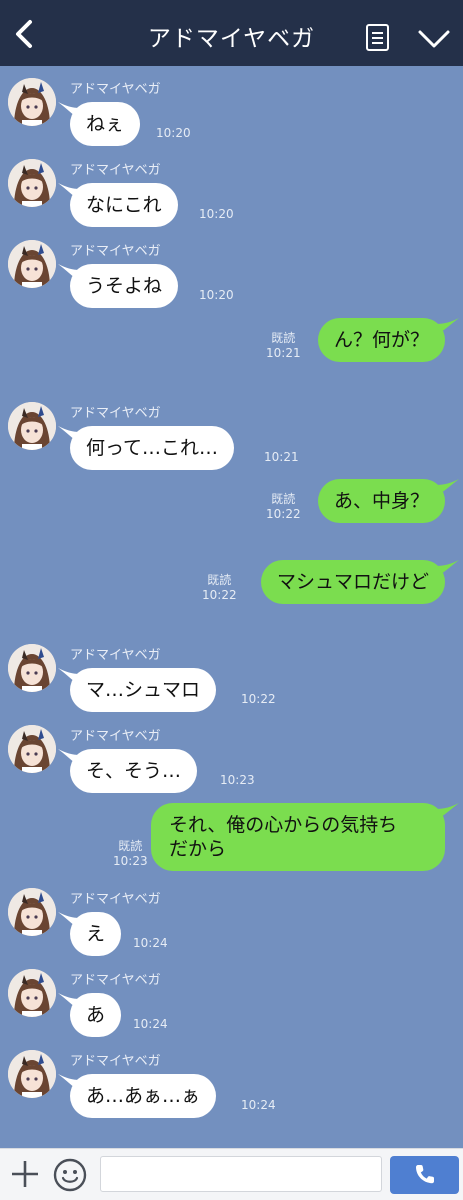 The image size is (463, 1200). I want to click on message-row: アドマイヤベガ そ、そう… 10:23, so click(231, 758).